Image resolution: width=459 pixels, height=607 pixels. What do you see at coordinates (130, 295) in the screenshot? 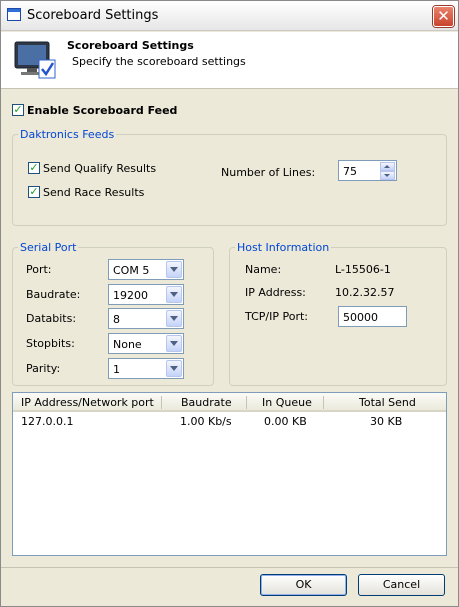
I see `baudrate-value: 19200` at bounding box center [130, 295].